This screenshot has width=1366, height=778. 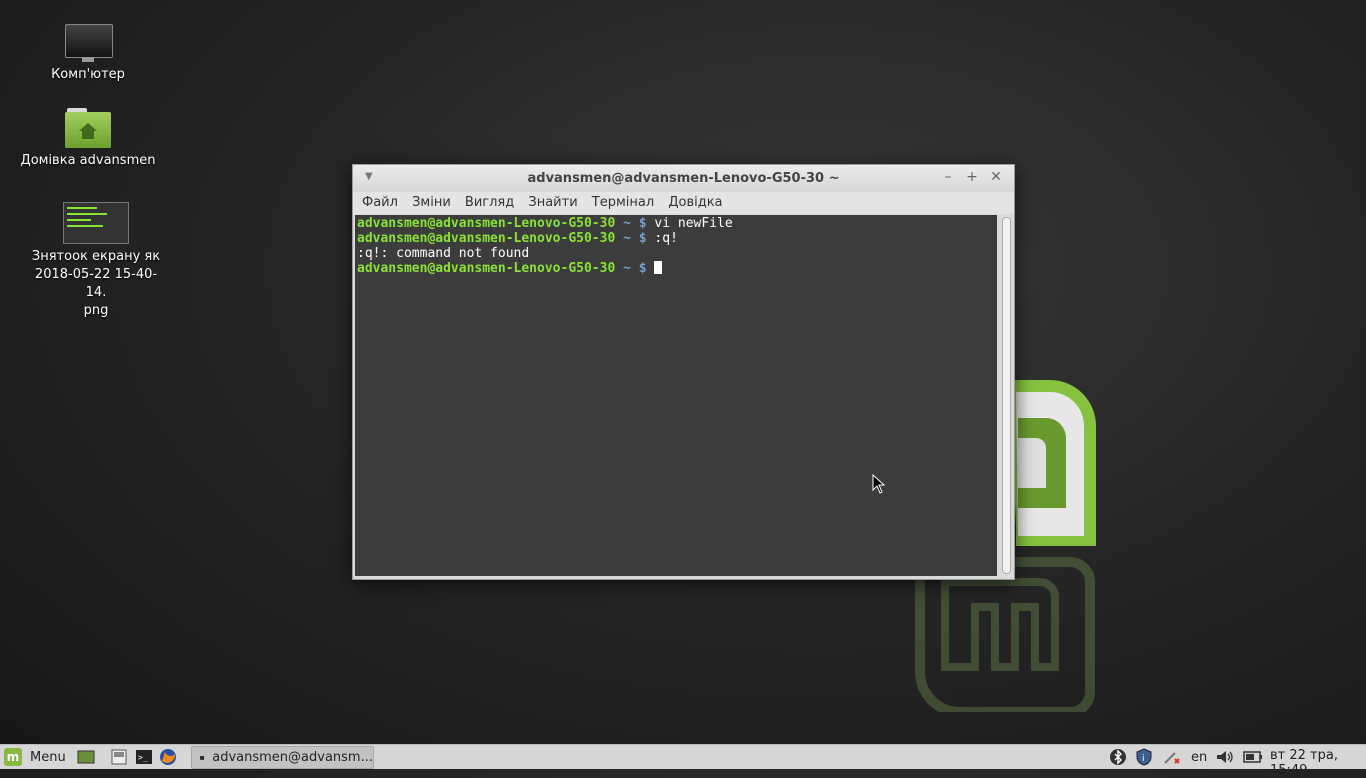 I want to click on terminal-launcher-icon: >_, so click(x=144, y=757).